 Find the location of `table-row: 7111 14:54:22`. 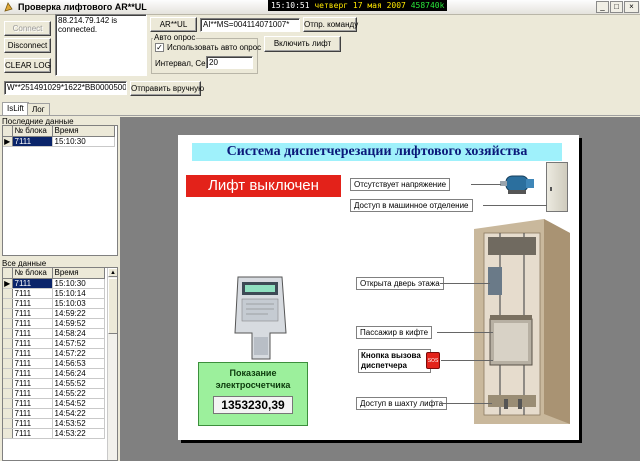

table-row: 7111 14:54:22 is located at coordinates (54, 413).